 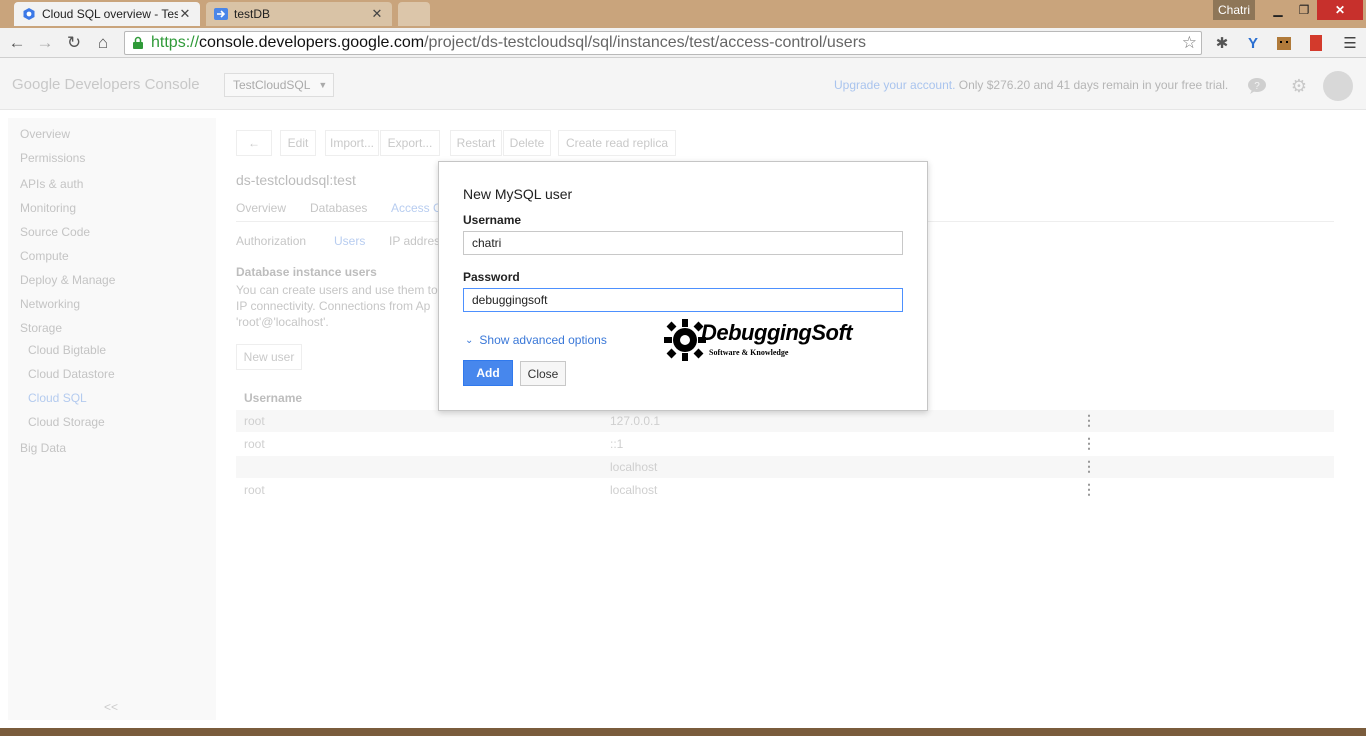 What do you see at coordinates (66, 422) in the screenshot?
I see `sidebar-item-cloud-storage: Cloud Storage` at bounding box center [66, 422].